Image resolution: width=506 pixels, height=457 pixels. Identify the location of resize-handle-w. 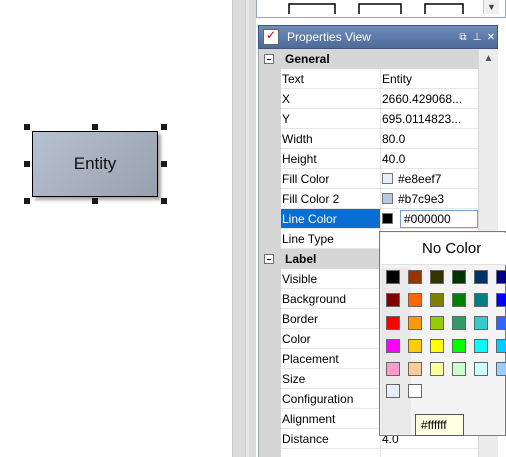
(27, 164).